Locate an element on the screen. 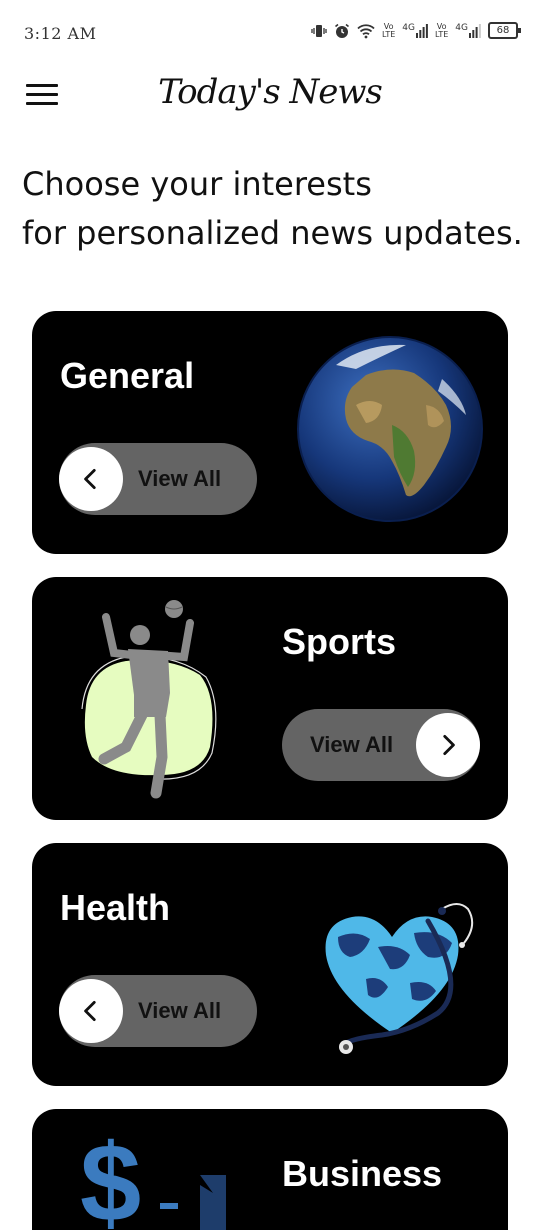 This screenshot has height=1230, width=540. status-bar: 3:12 AM Vo LTE 4G Vo LTE 4G 68 is located at coordinates (270, 33).